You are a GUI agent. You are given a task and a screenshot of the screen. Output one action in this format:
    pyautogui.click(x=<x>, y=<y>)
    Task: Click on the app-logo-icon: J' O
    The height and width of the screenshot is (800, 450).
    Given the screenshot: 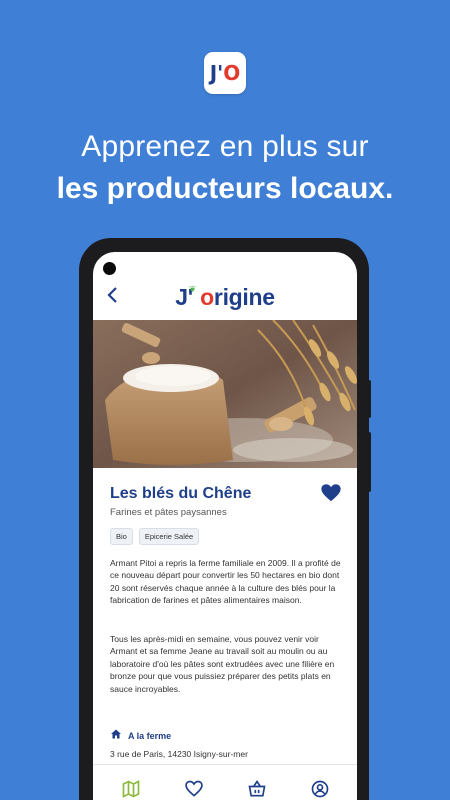 What is the action you would take?
    pyautogui.click(x=225, y=73)
    